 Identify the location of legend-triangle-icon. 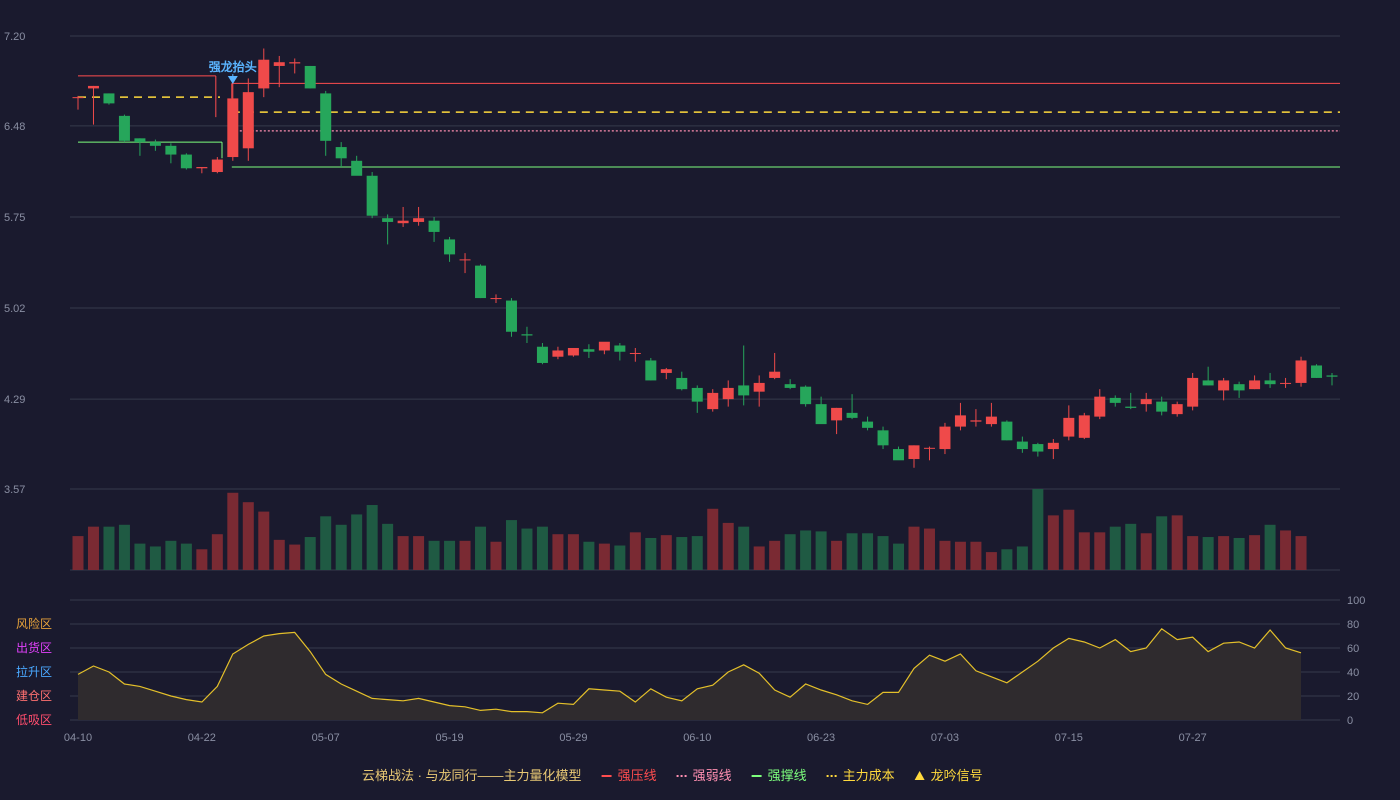
(919, 775).